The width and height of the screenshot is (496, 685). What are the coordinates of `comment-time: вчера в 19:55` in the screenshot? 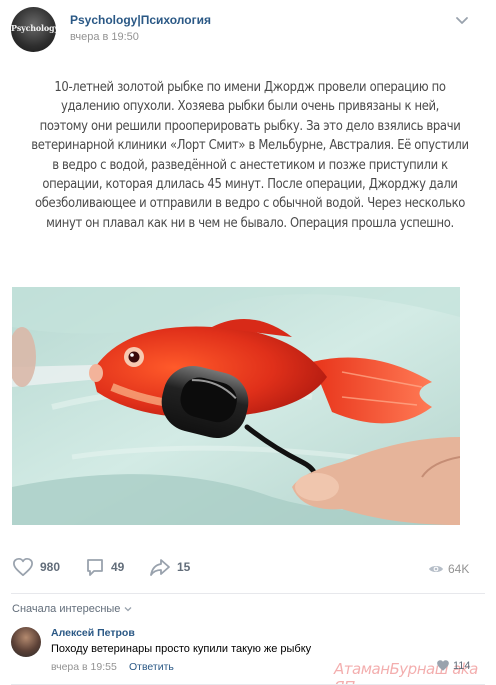 It's located at (84, 667).